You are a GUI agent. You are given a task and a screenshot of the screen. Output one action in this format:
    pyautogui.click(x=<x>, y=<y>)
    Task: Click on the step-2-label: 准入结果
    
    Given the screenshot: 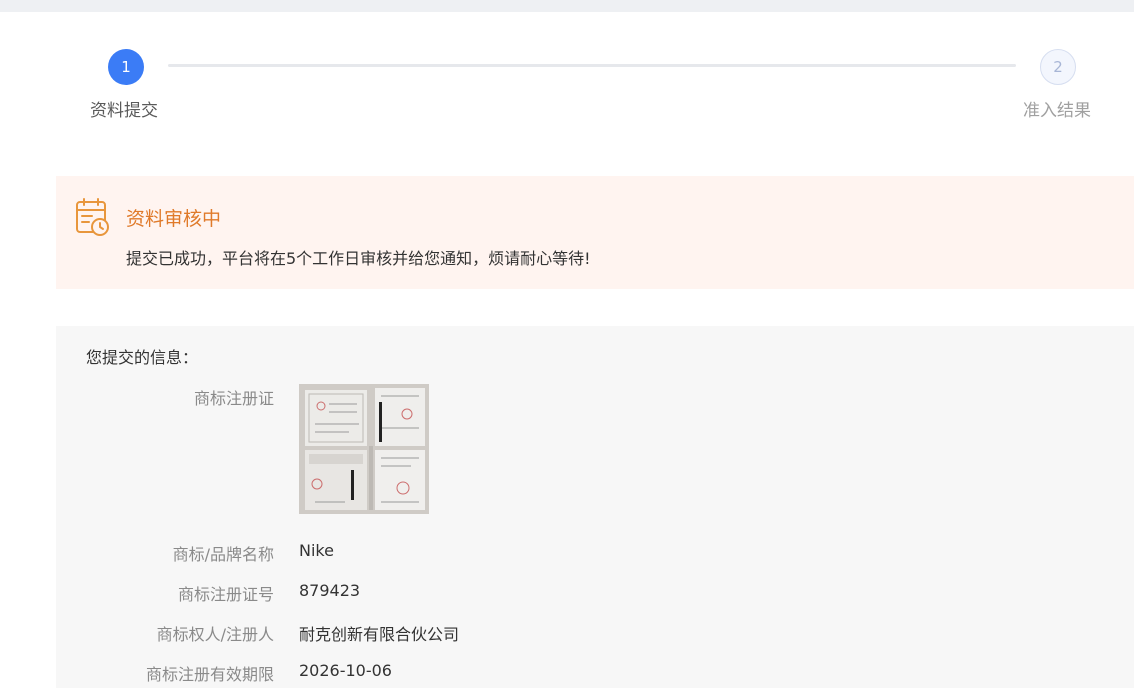 What is the action you would take?
    pyautogui.click(x=1057, y=111)
    